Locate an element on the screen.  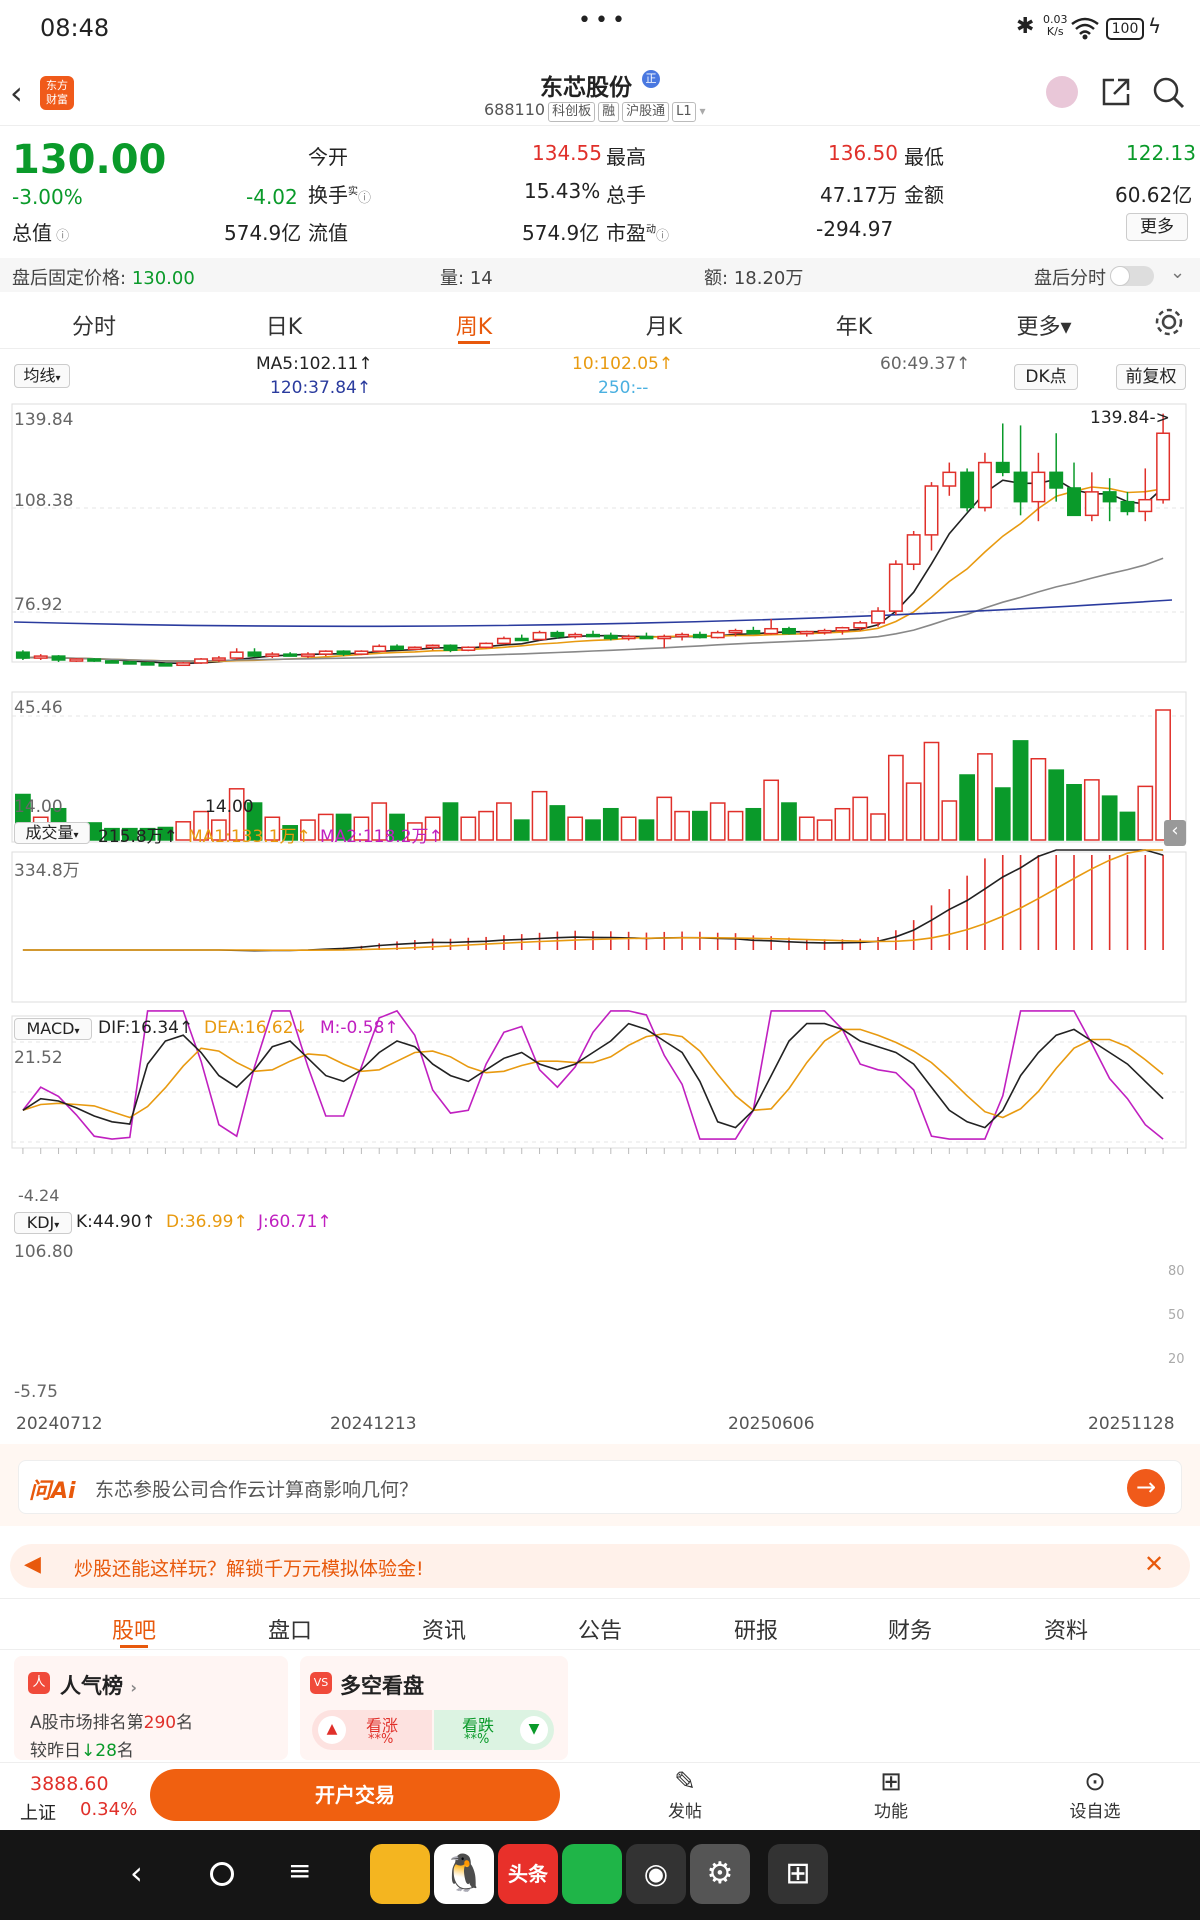
share-icon is located at coordinates (1116, 92).